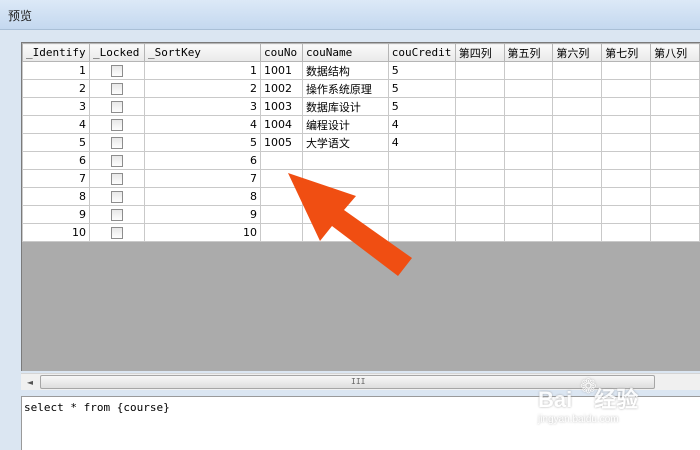  Describe the element at coordinates (202, 88) in the screenshot. I see `cell-sortkey: 2` at that location.